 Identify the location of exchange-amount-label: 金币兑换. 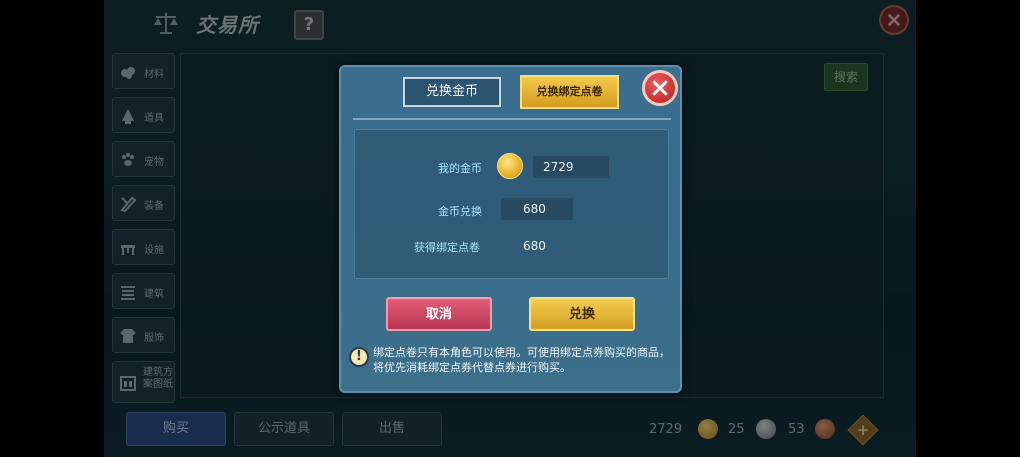
(460, 211).